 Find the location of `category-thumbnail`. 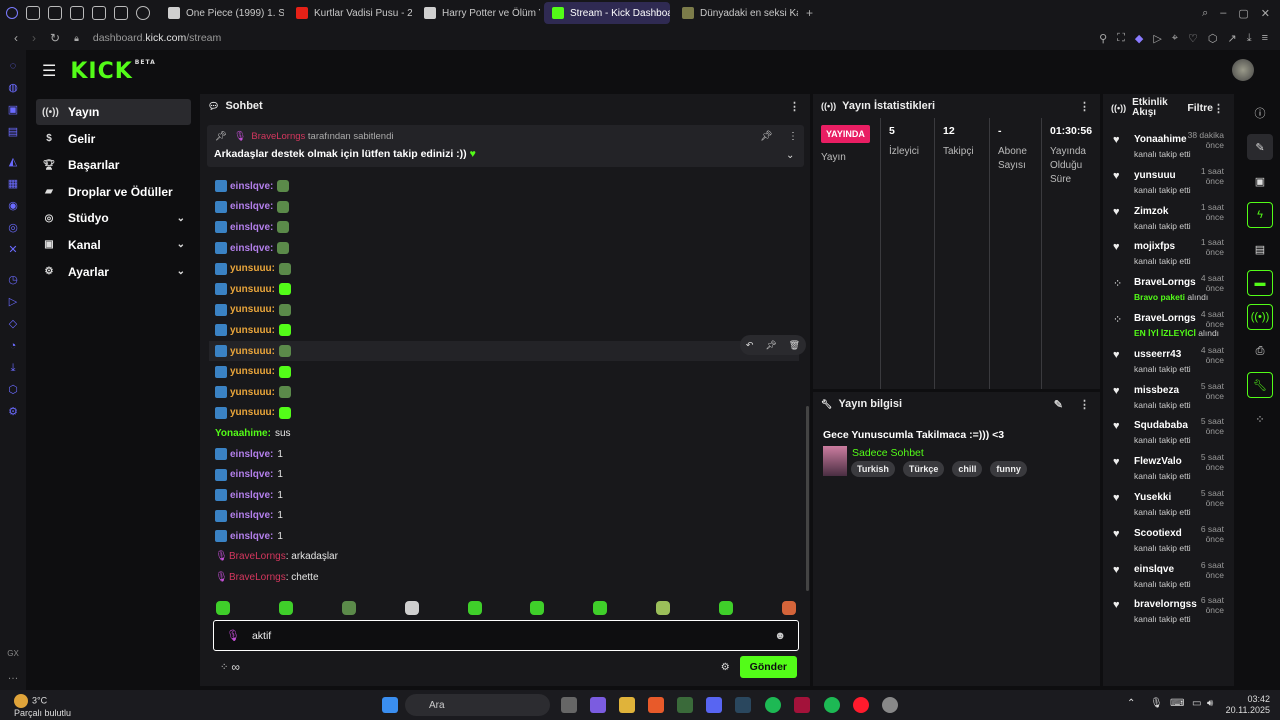

category-thumbnail is located at coordinates (835, 461).